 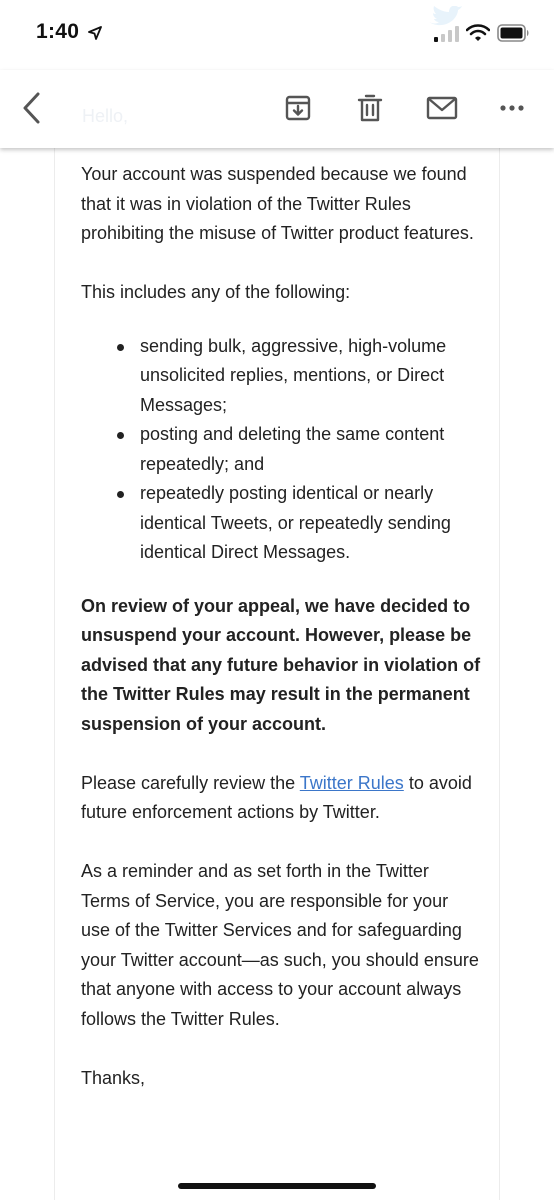 What do you see at coordinates (277, 109) in the screenshot?
I see `email-toolbar: Hello,` at bounding box center [277, 109].